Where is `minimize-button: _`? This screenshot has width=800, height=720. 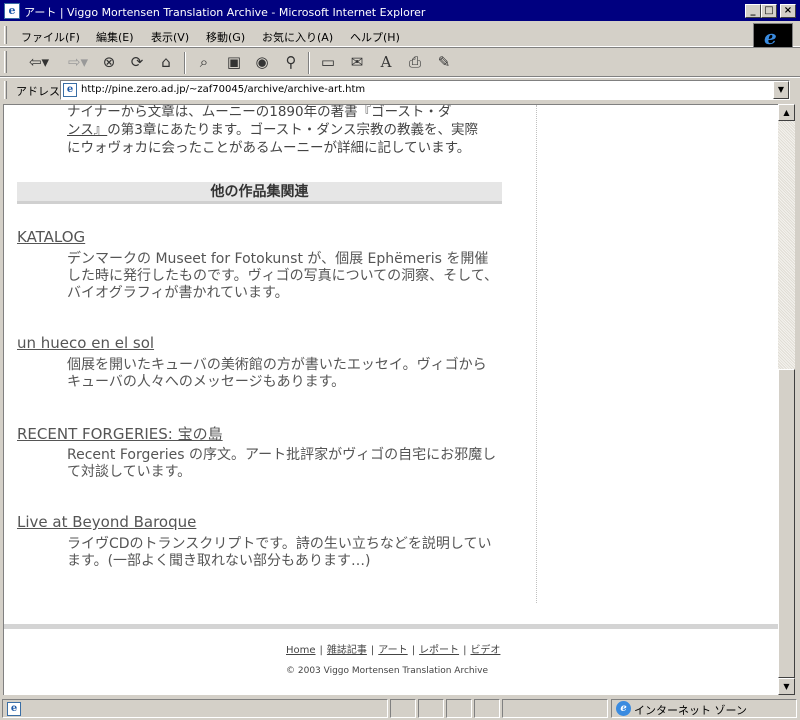 minimize-button: _ is located at coordinates (753, 11).